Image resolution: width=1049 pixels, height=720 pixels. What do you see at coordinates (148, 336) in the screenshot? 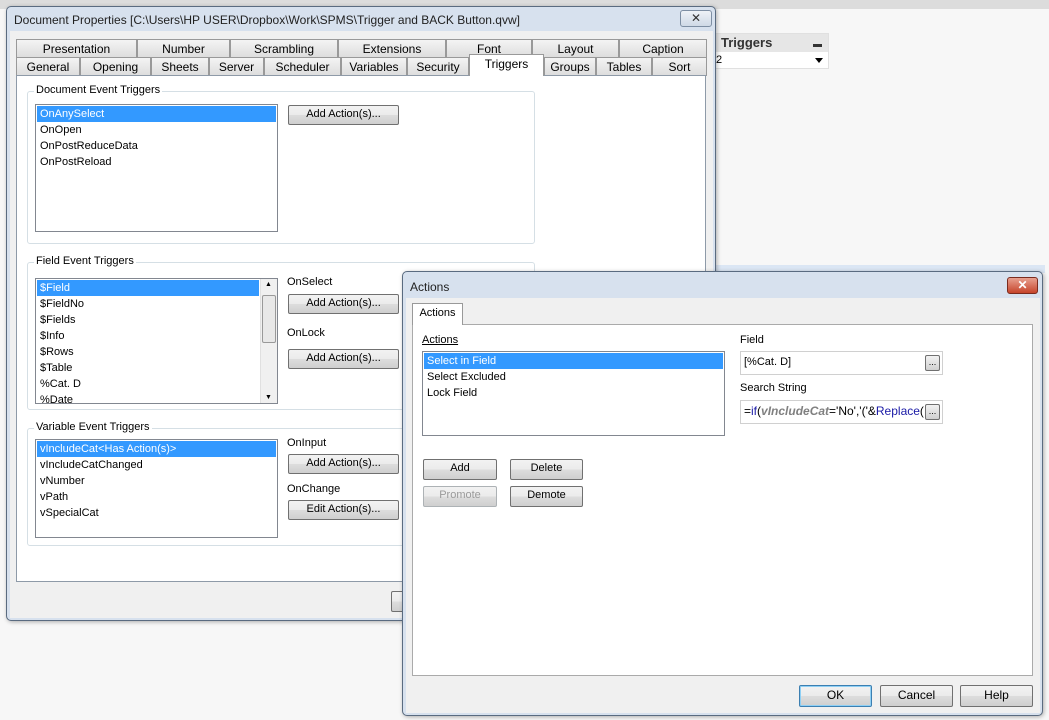
I see `list-item: $Info` at bounding box center [148, 336].